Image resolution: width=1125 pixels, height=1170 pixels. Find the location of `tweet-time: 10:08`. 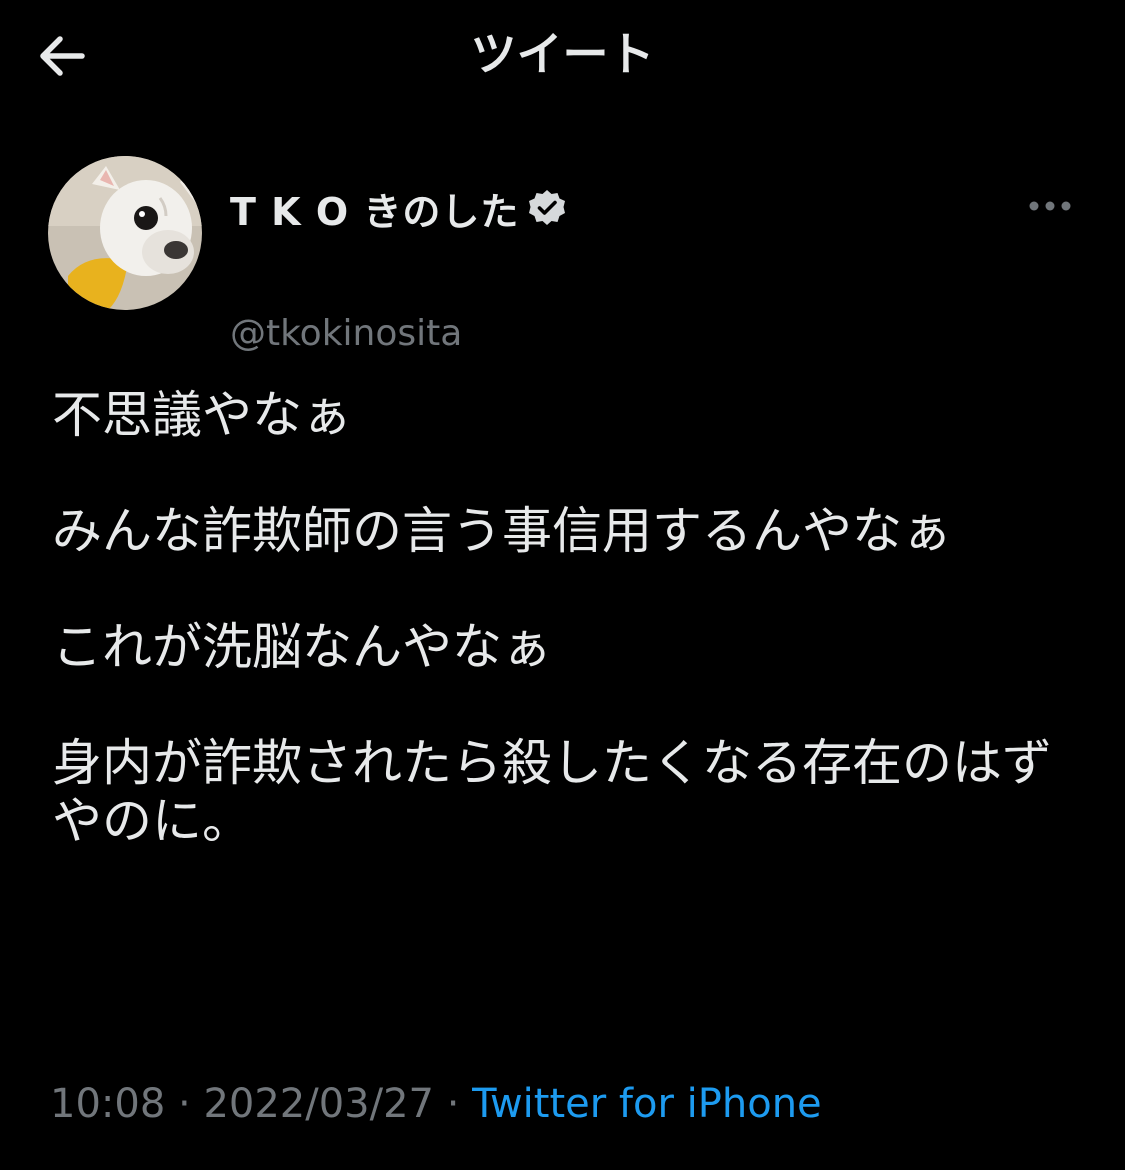

tweet-time: 10:08 is located at coordinates (107, 1104).